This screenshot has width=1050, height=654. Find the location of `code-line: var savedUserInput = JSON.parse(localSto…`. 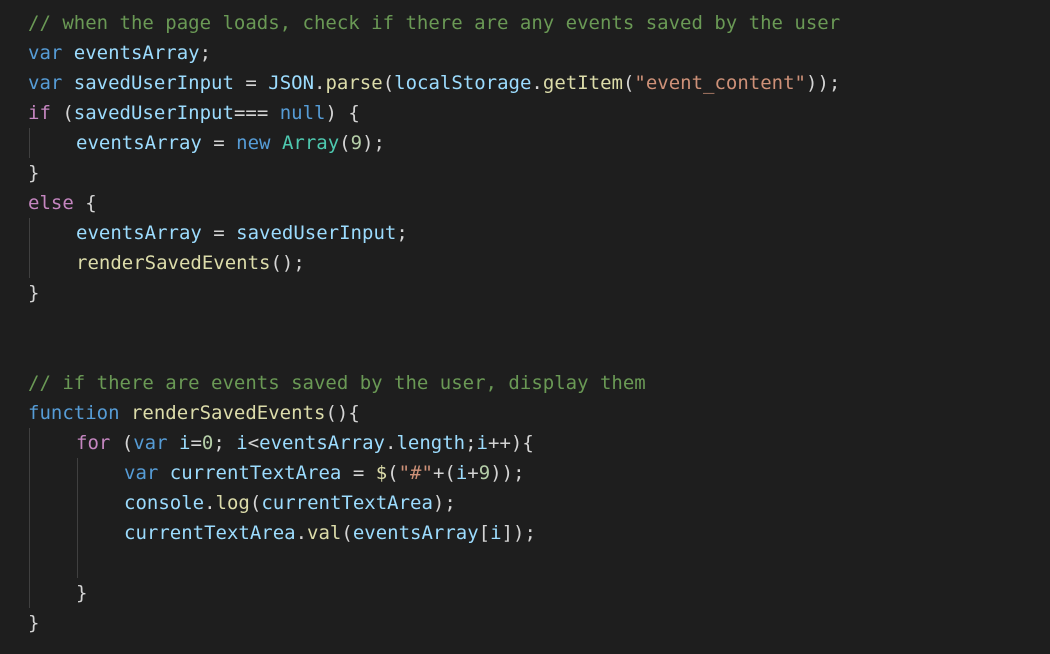

code-line: var savedUserInput = JSON.parse(localSto… is located at coordinates (434, 83).